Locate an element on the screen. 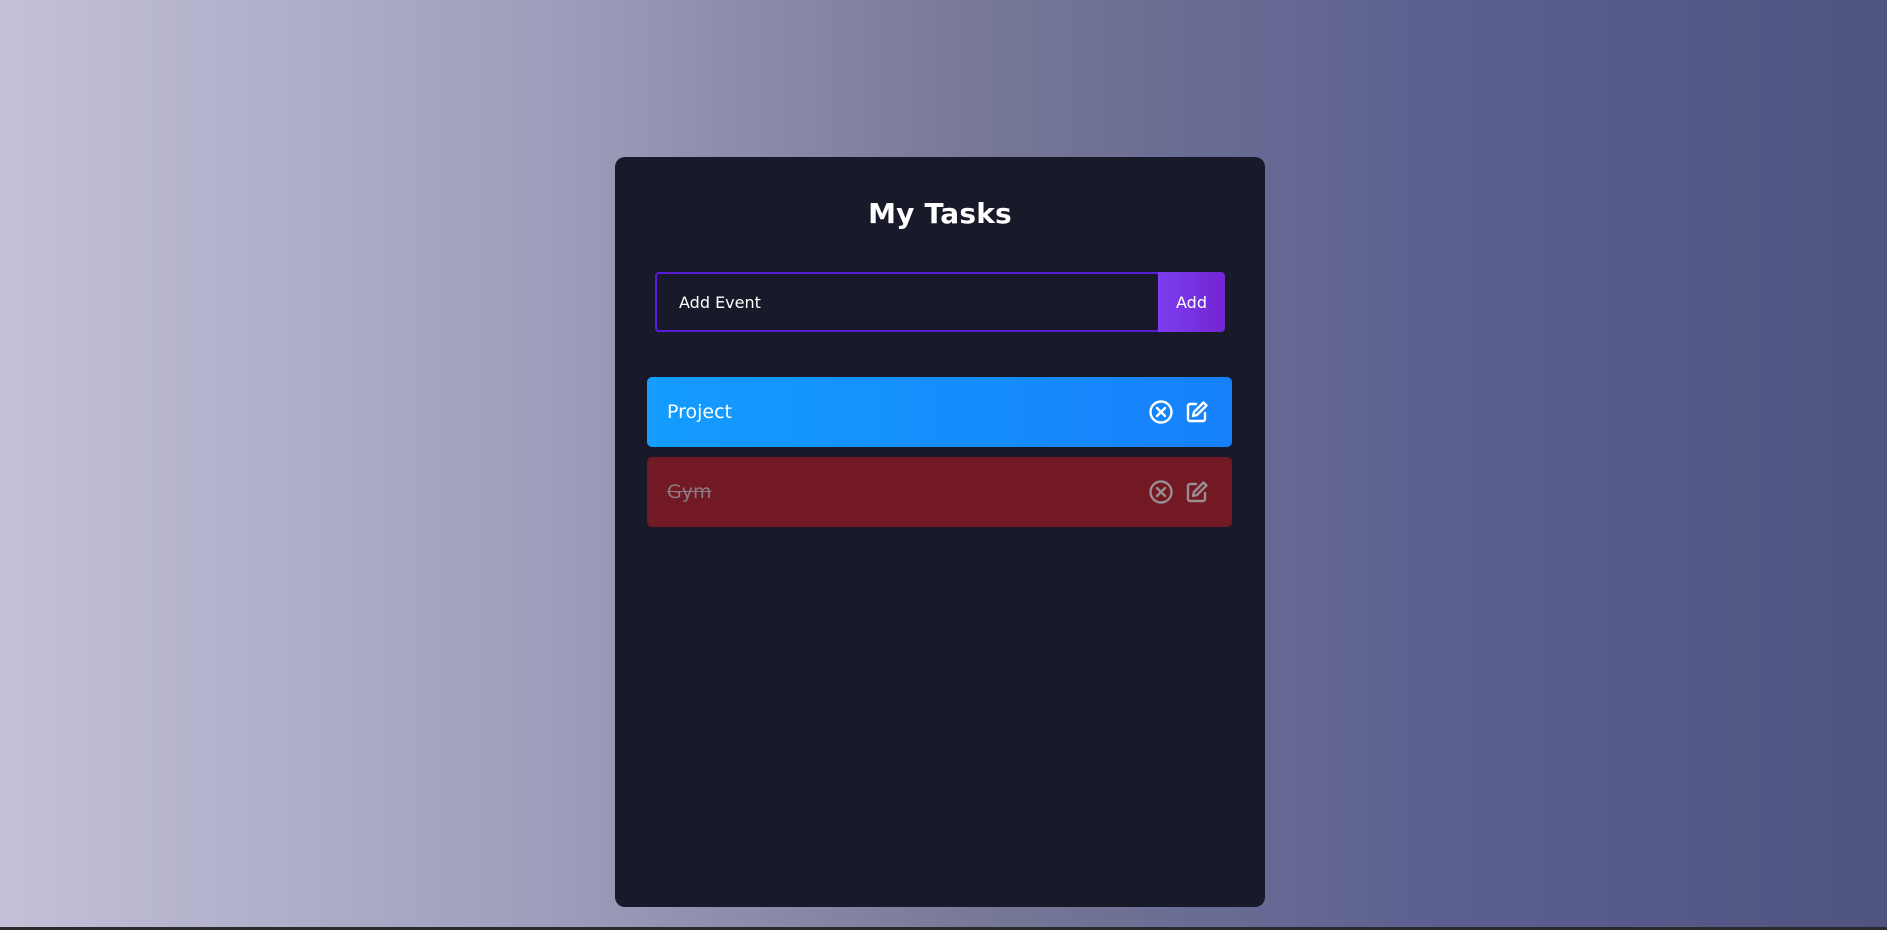 The image size is (1887, 930). add-event-form: Add is located at coordinates (940, 302).